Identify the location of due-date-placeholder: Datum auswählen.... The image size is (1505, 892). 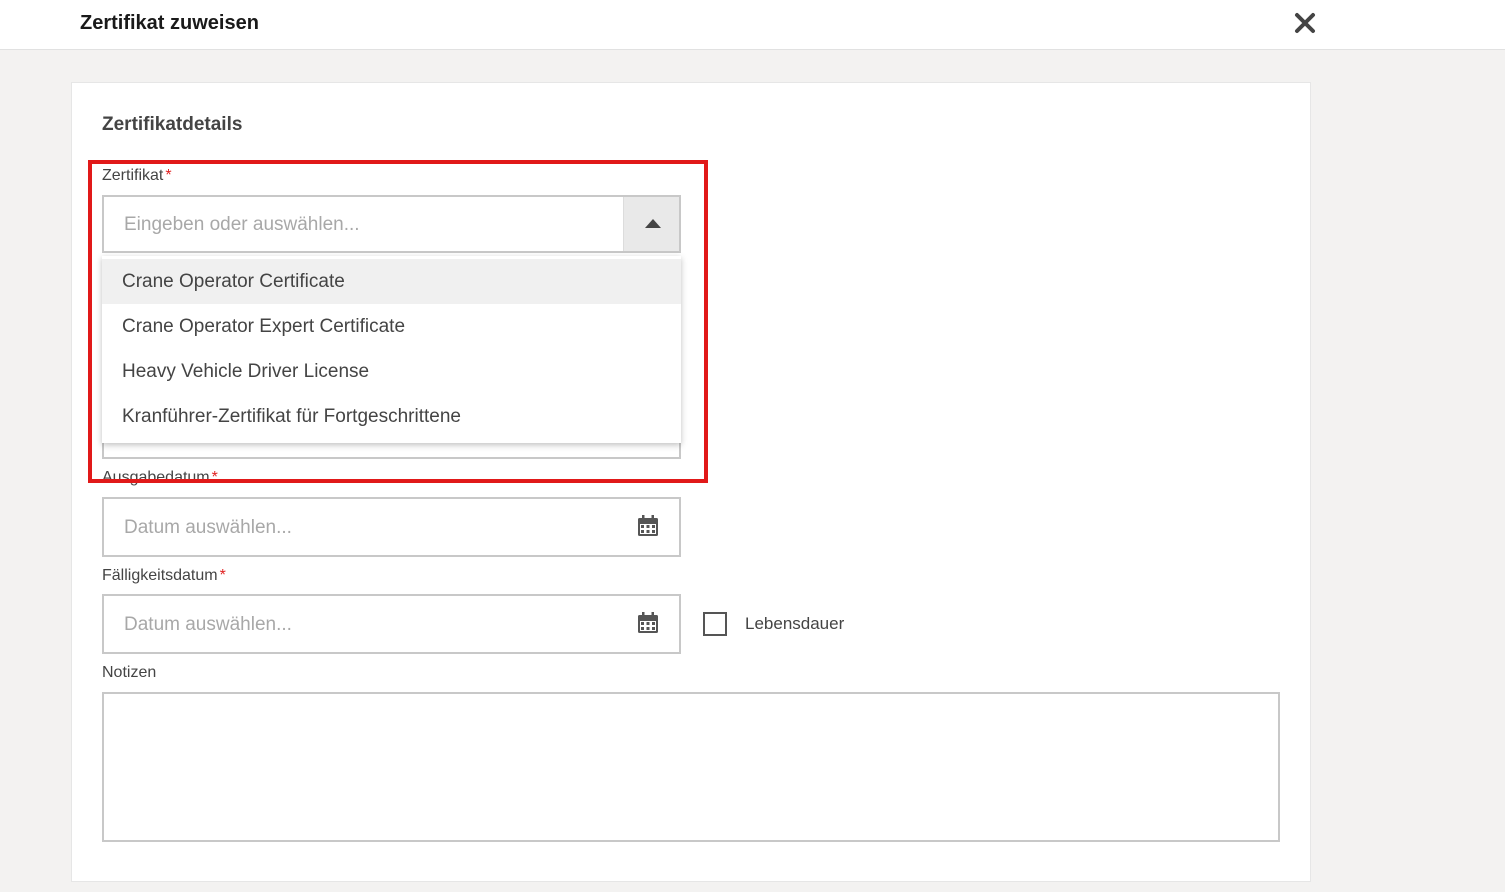
(208, 624).